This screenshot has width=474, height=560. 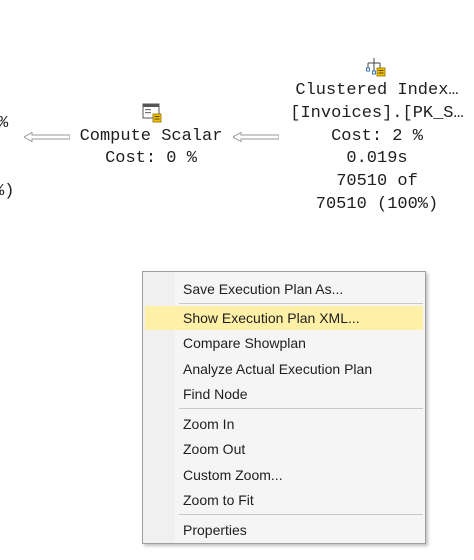 I want to click on menu-item-find-node: Find Node, so click(x=284, y=394).